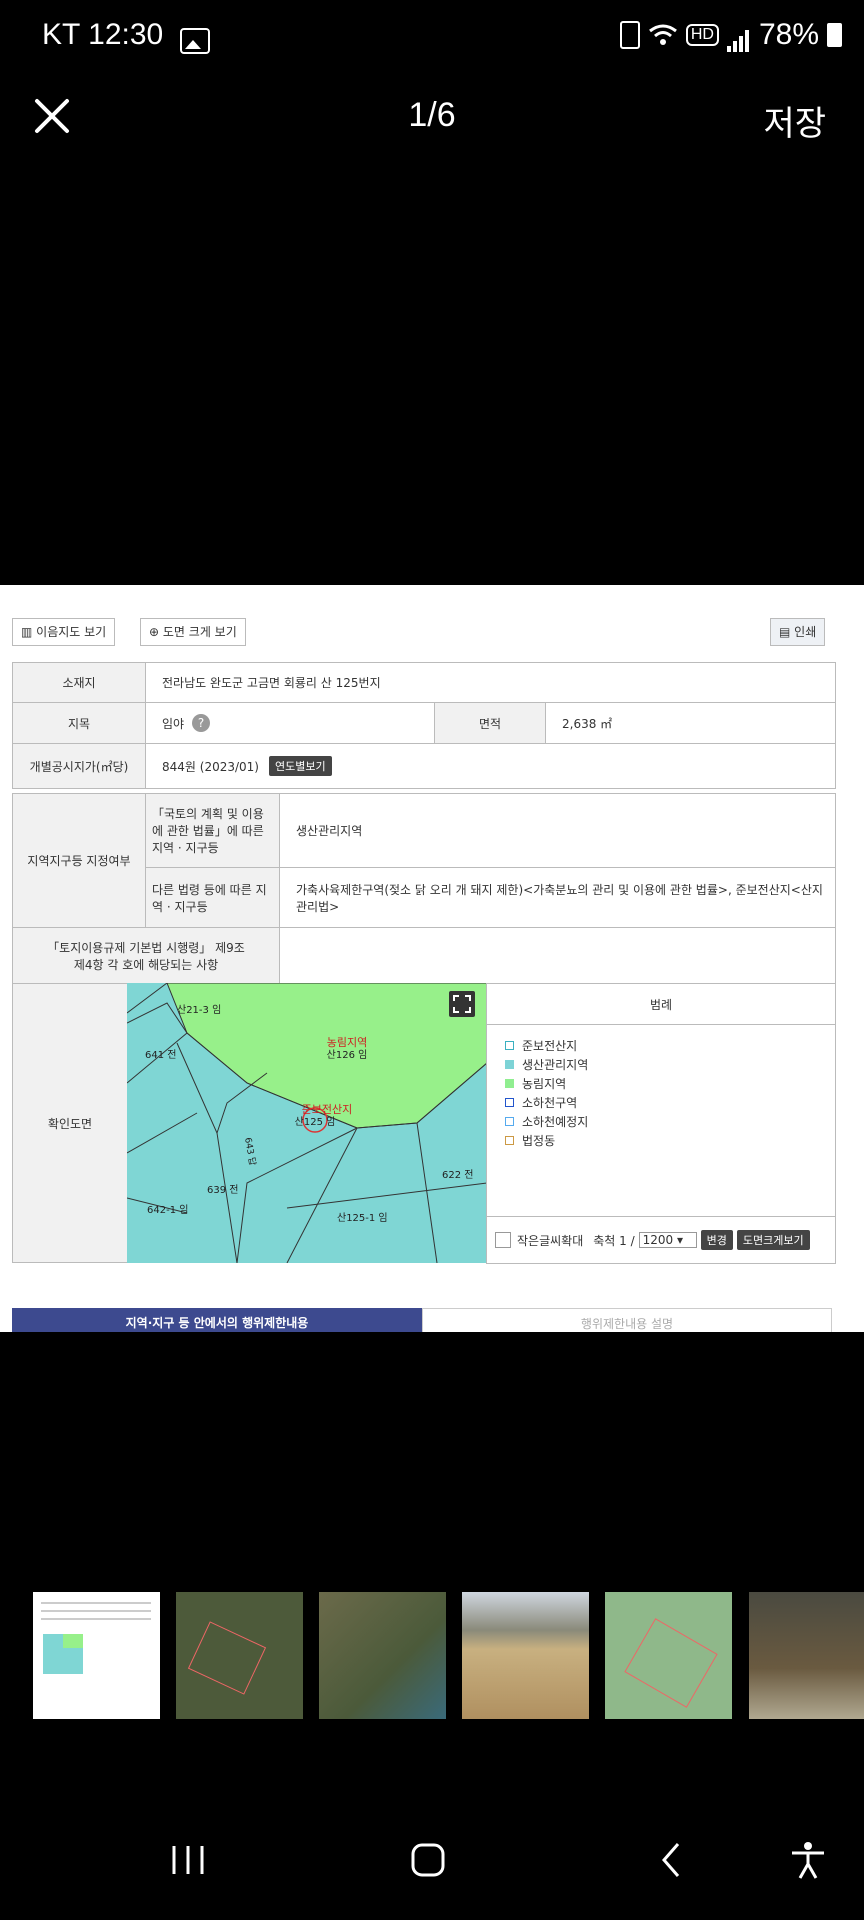  What do you see at coordinates (738, 35) in the screenshot?
I see `signal-icon` at bounding box center [738, 35].